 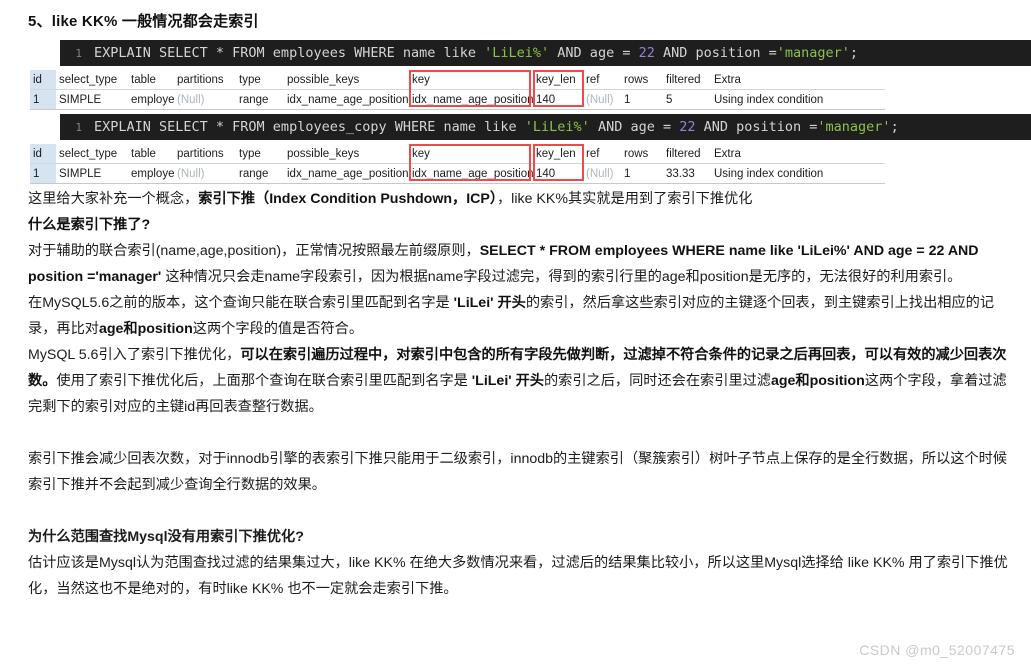 What do you see at coordinates (143, 21) in the screenshot?
I see `page-title: 5、like KK% 一般情况都会走索引` at bounding box center [143, 21].